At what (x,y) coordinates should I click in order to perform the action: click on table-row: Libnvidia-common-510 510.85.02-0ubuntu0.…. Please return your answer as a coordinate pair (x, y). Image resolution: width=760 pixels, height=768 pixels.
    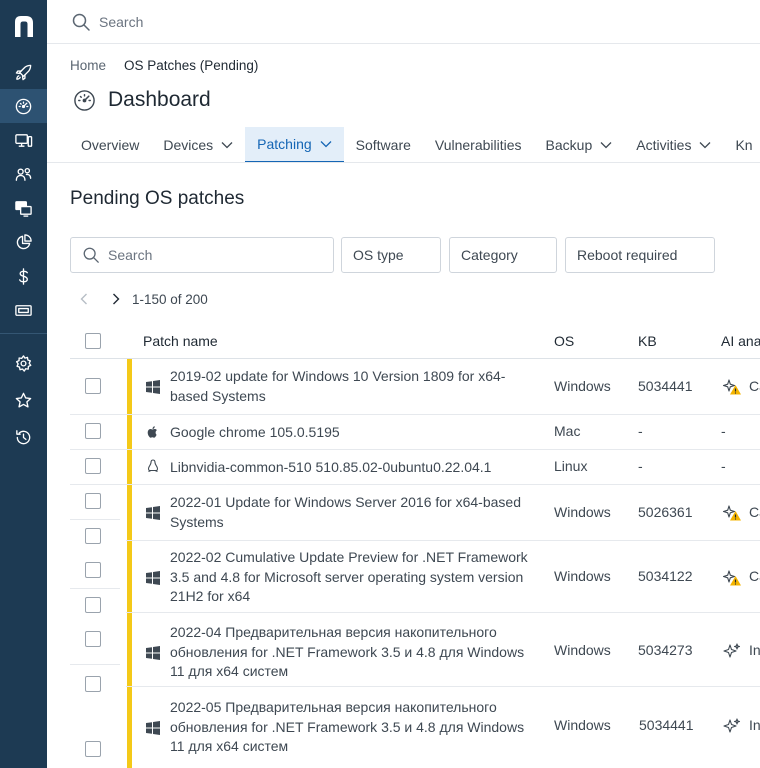
    Looking at the image, I should click on (415, 467).